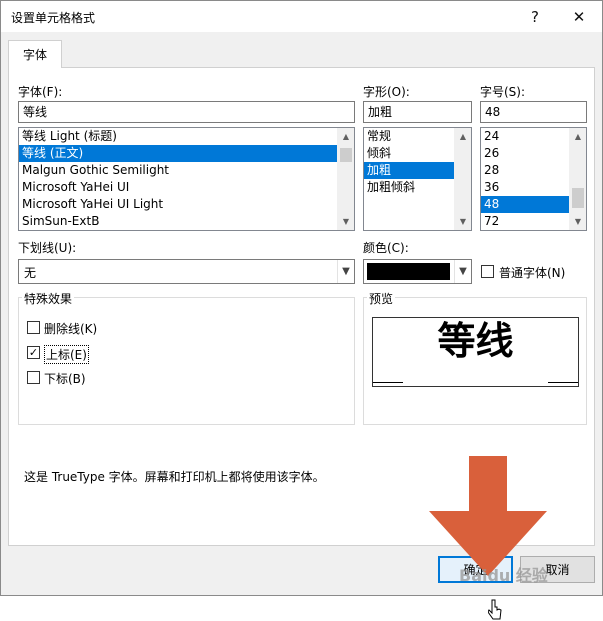  What do you see at coordinates (186, 112) in the screenshot?
I see `font-input: 等线` at bounding box center [186, 112].